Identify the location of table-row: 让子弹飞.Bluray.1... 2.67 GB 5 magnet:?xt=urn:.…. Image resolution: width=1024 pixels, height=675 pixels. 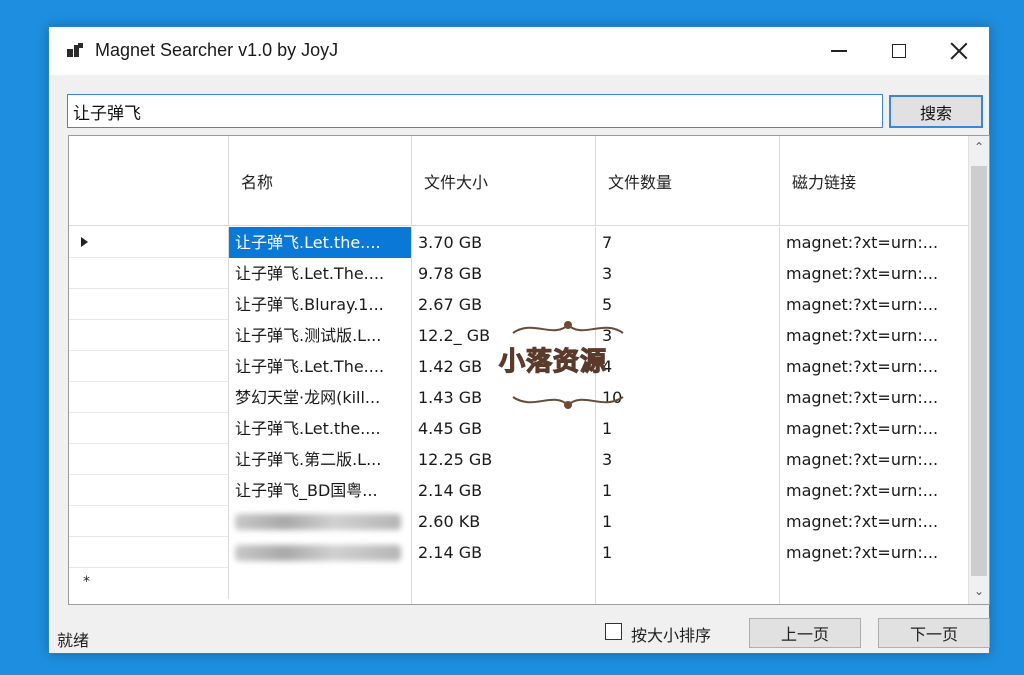
(519, 304).